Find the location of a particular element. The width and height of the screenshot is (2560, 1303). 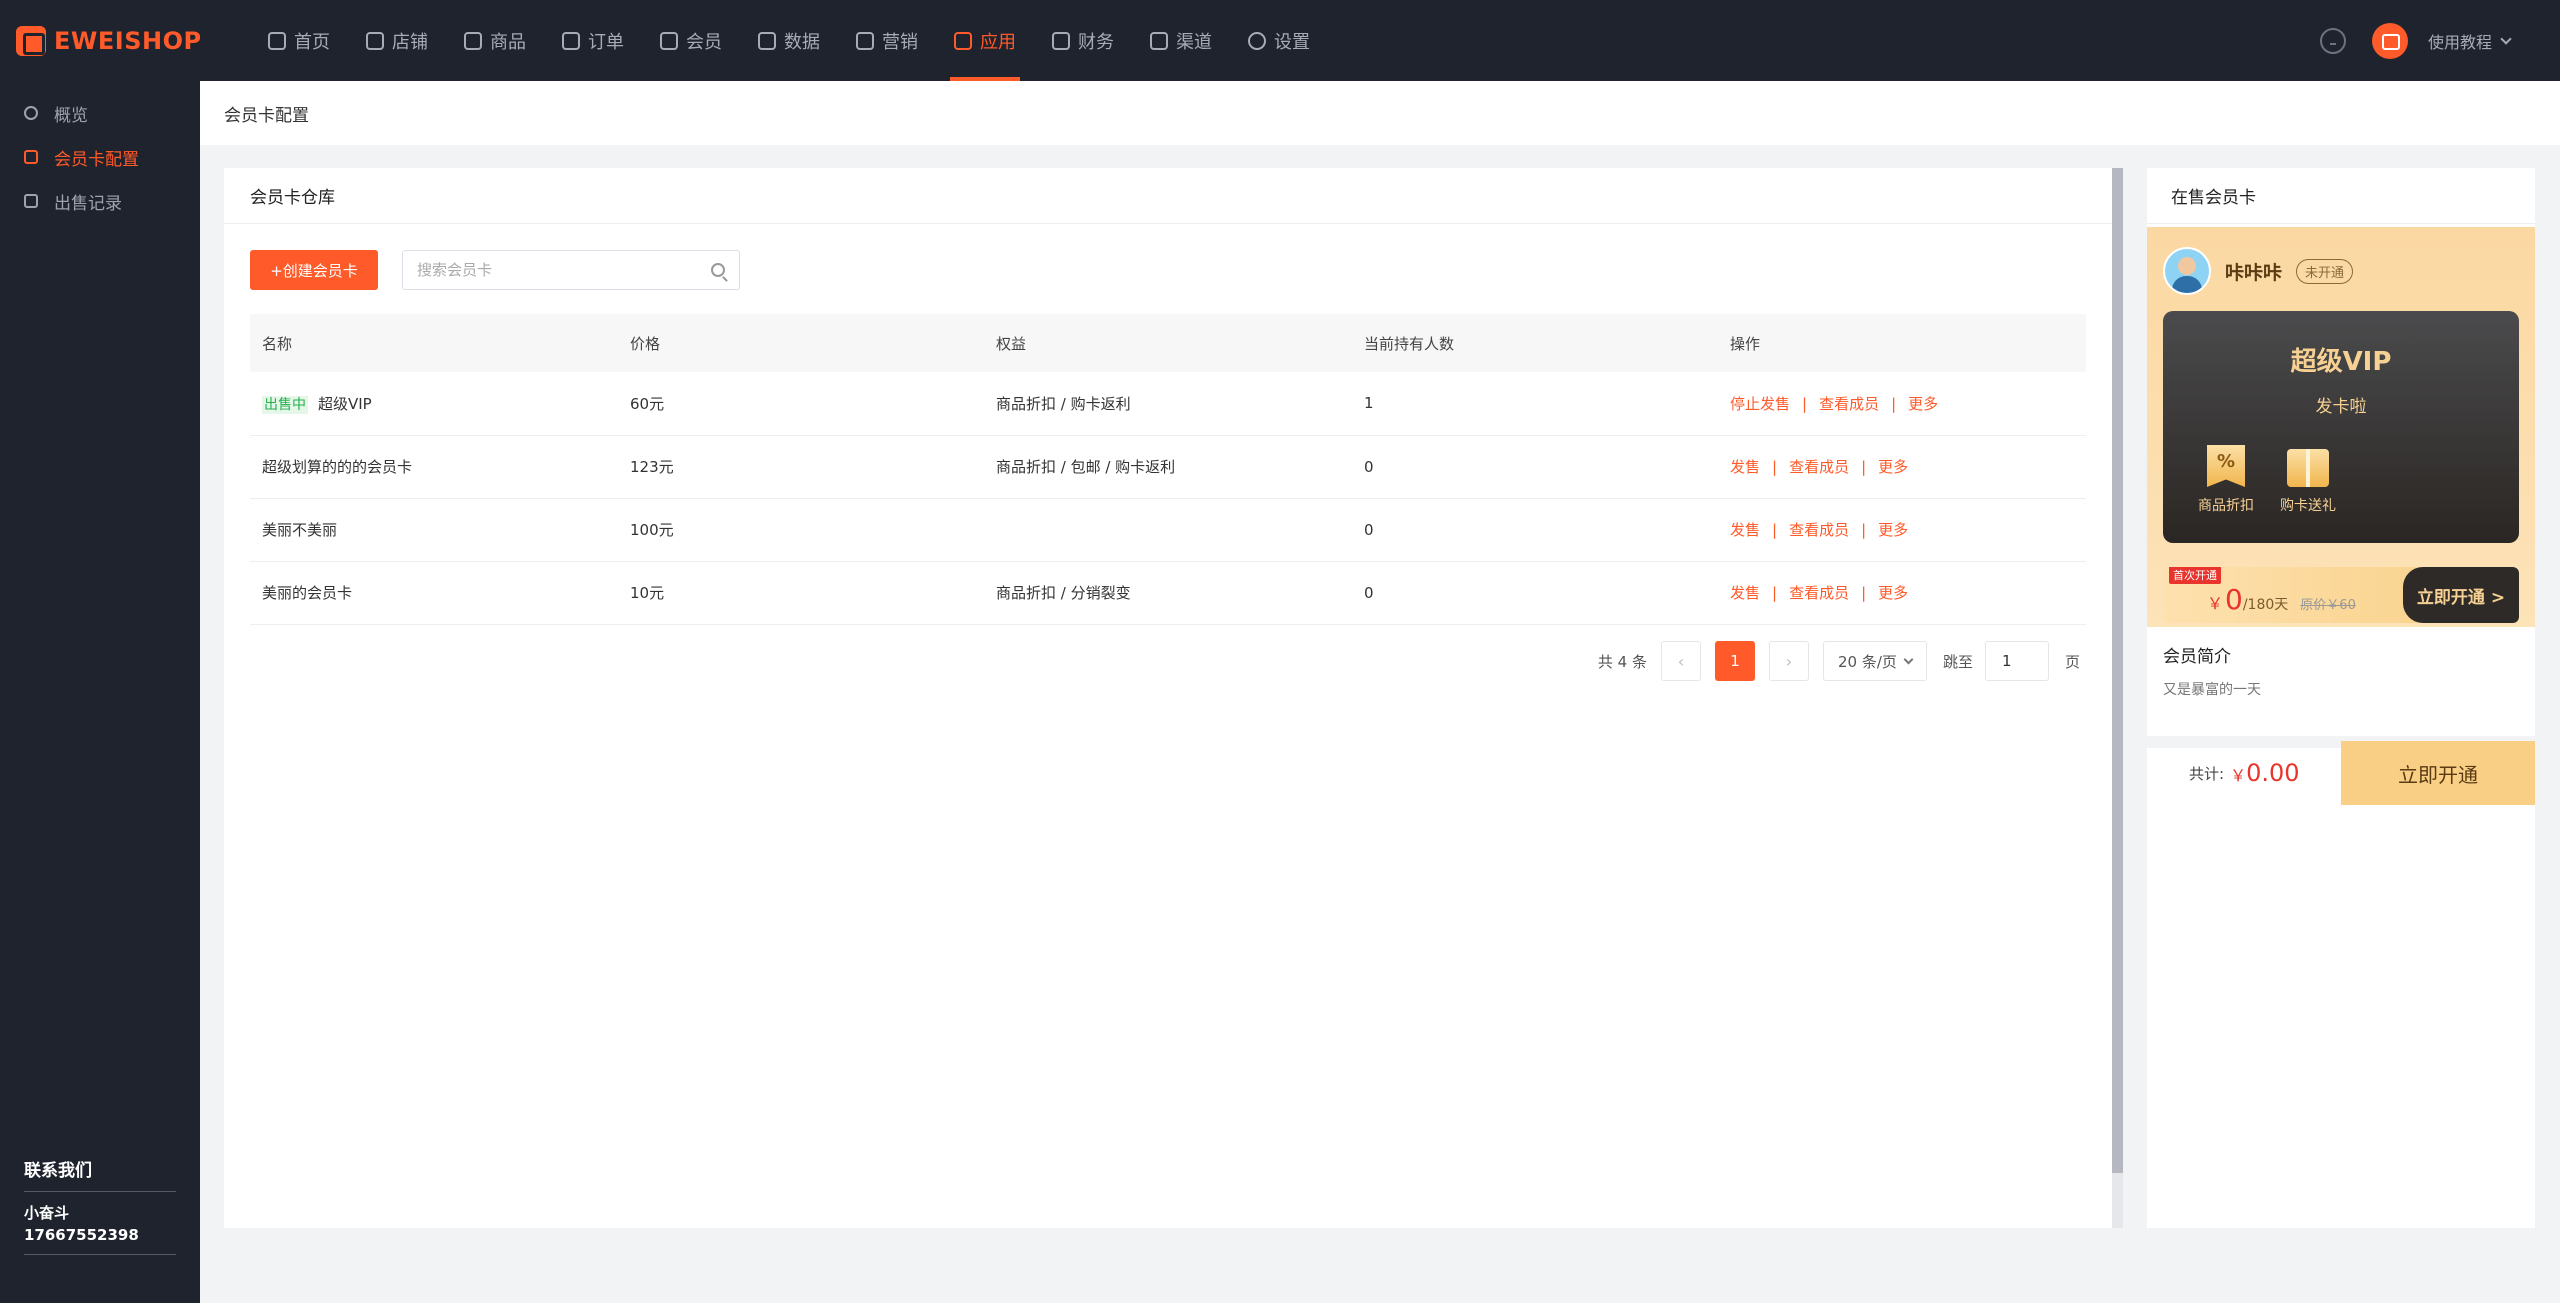

col-actions: 操作 is located at coordinates (1745, 343).